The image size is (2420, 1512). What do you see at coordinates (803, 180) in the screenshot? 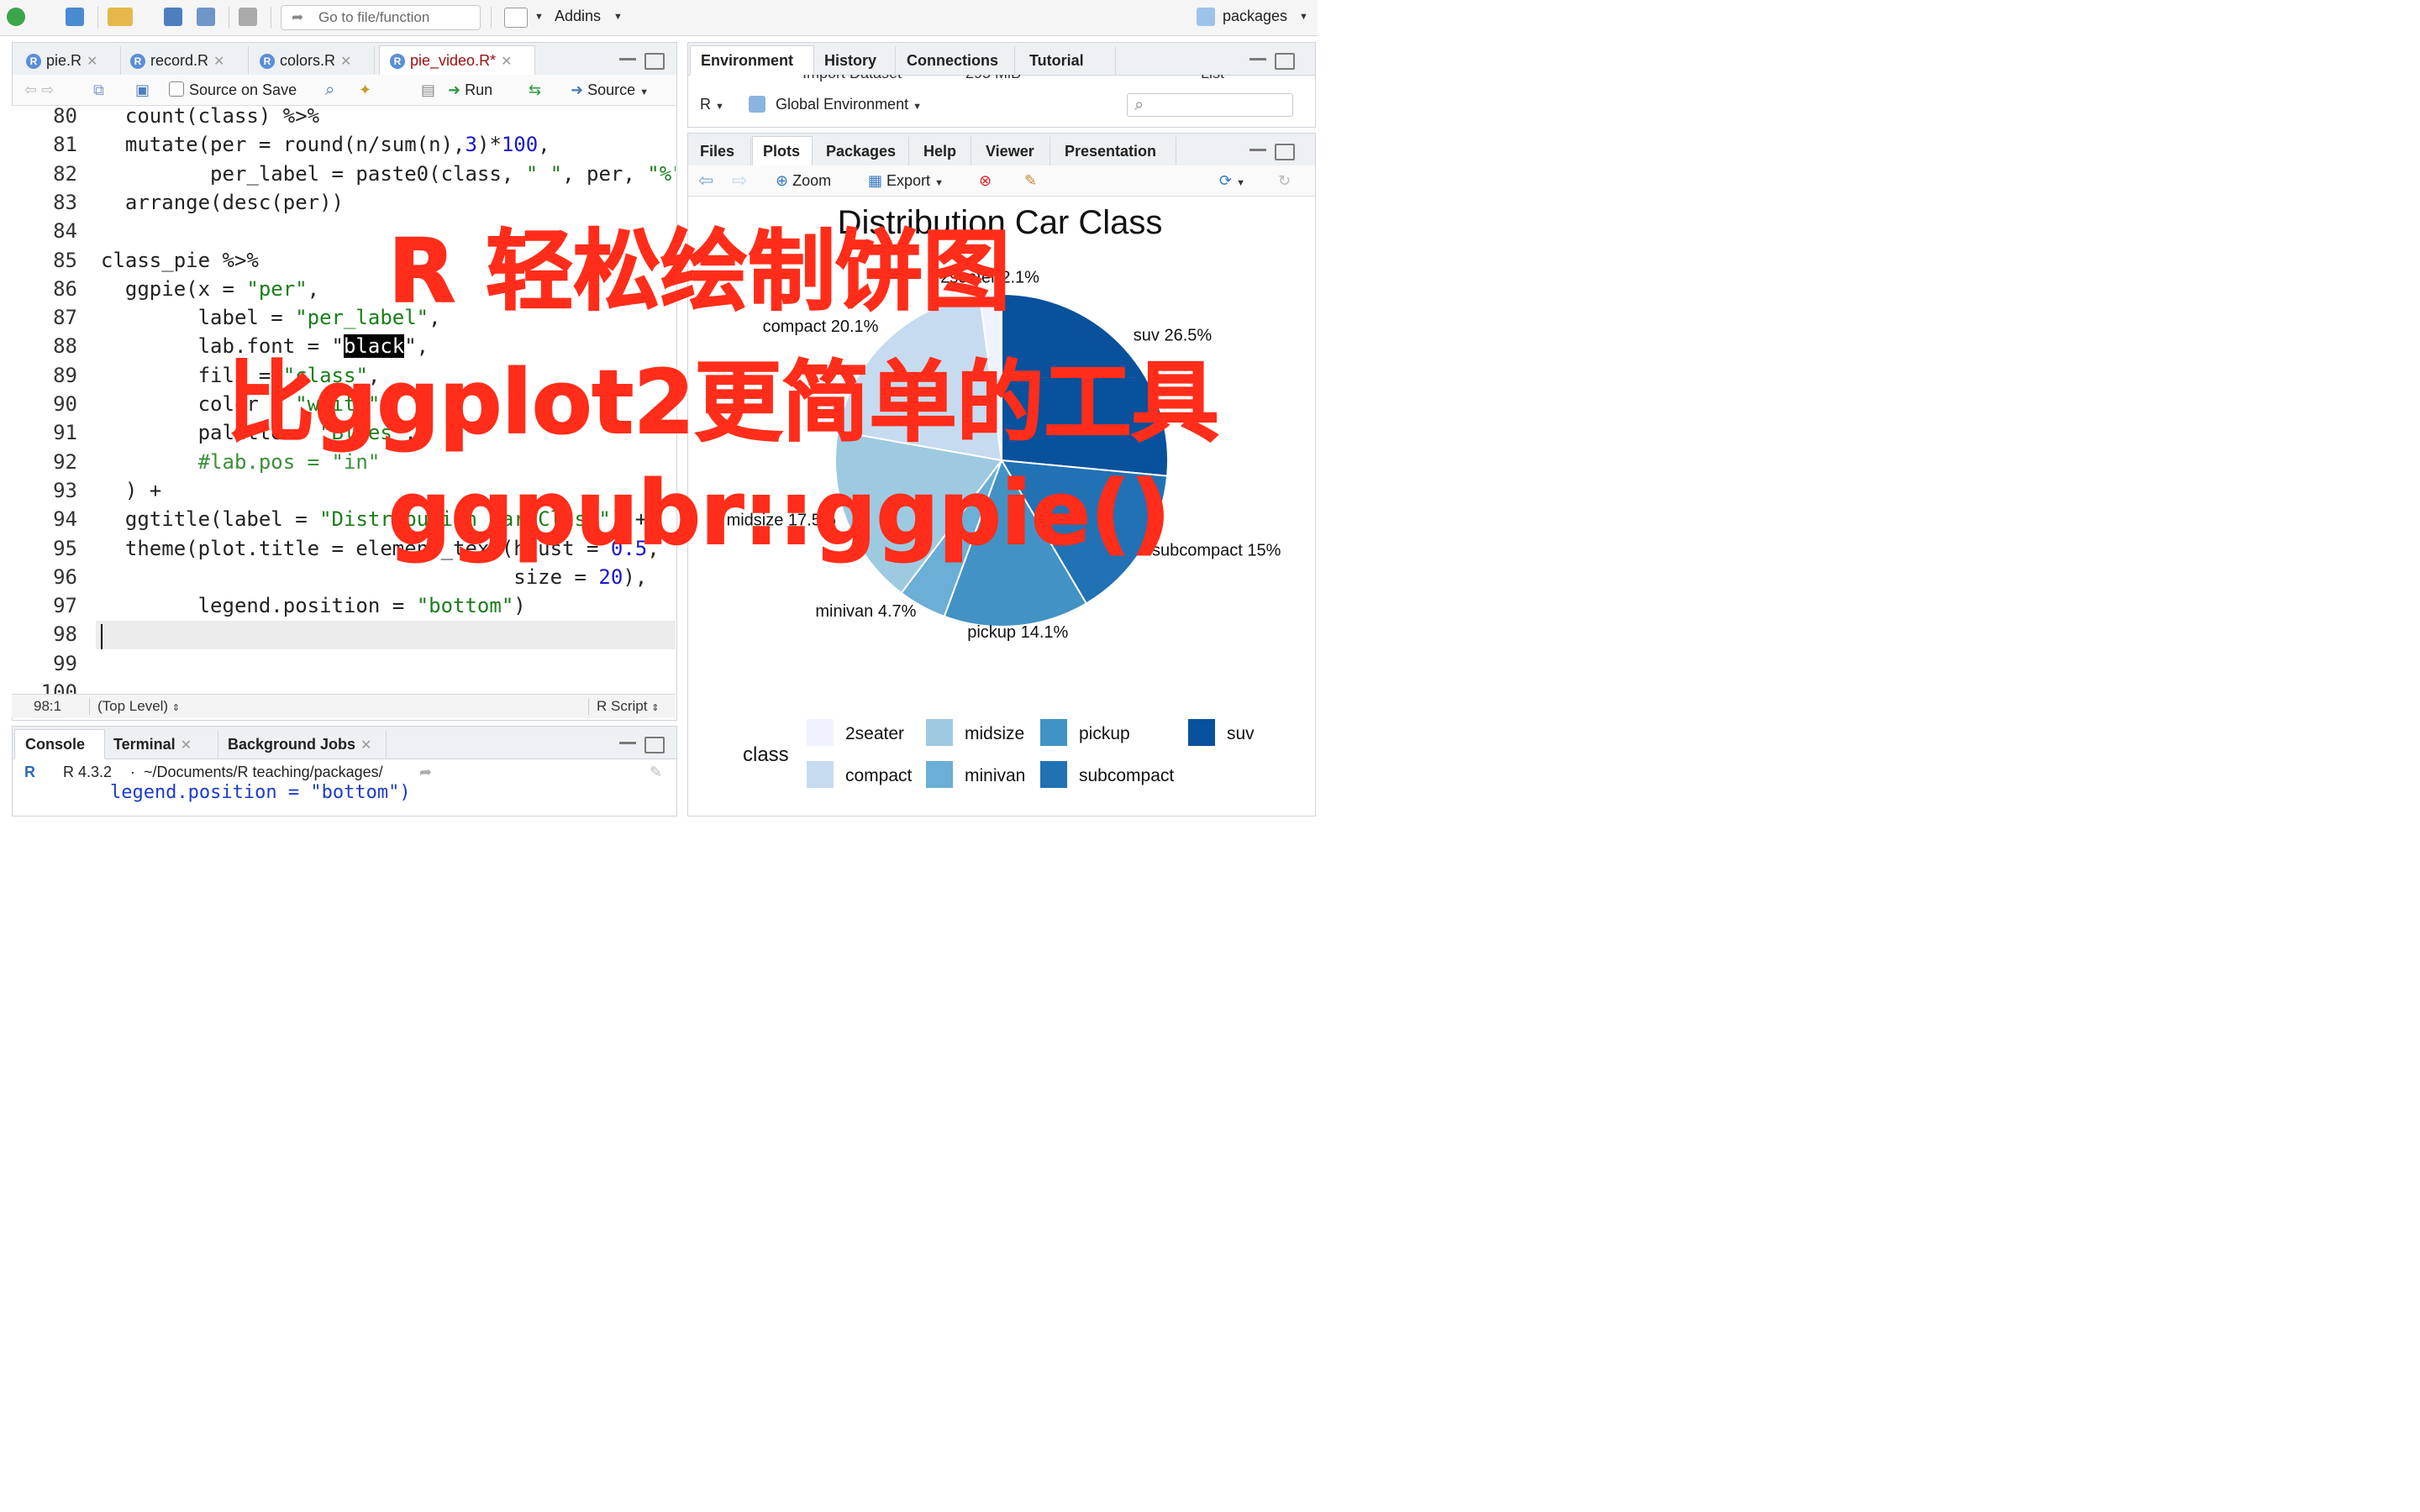
I see `zoom-button: ⊕ Zoom` at bounding box center [803, 180].